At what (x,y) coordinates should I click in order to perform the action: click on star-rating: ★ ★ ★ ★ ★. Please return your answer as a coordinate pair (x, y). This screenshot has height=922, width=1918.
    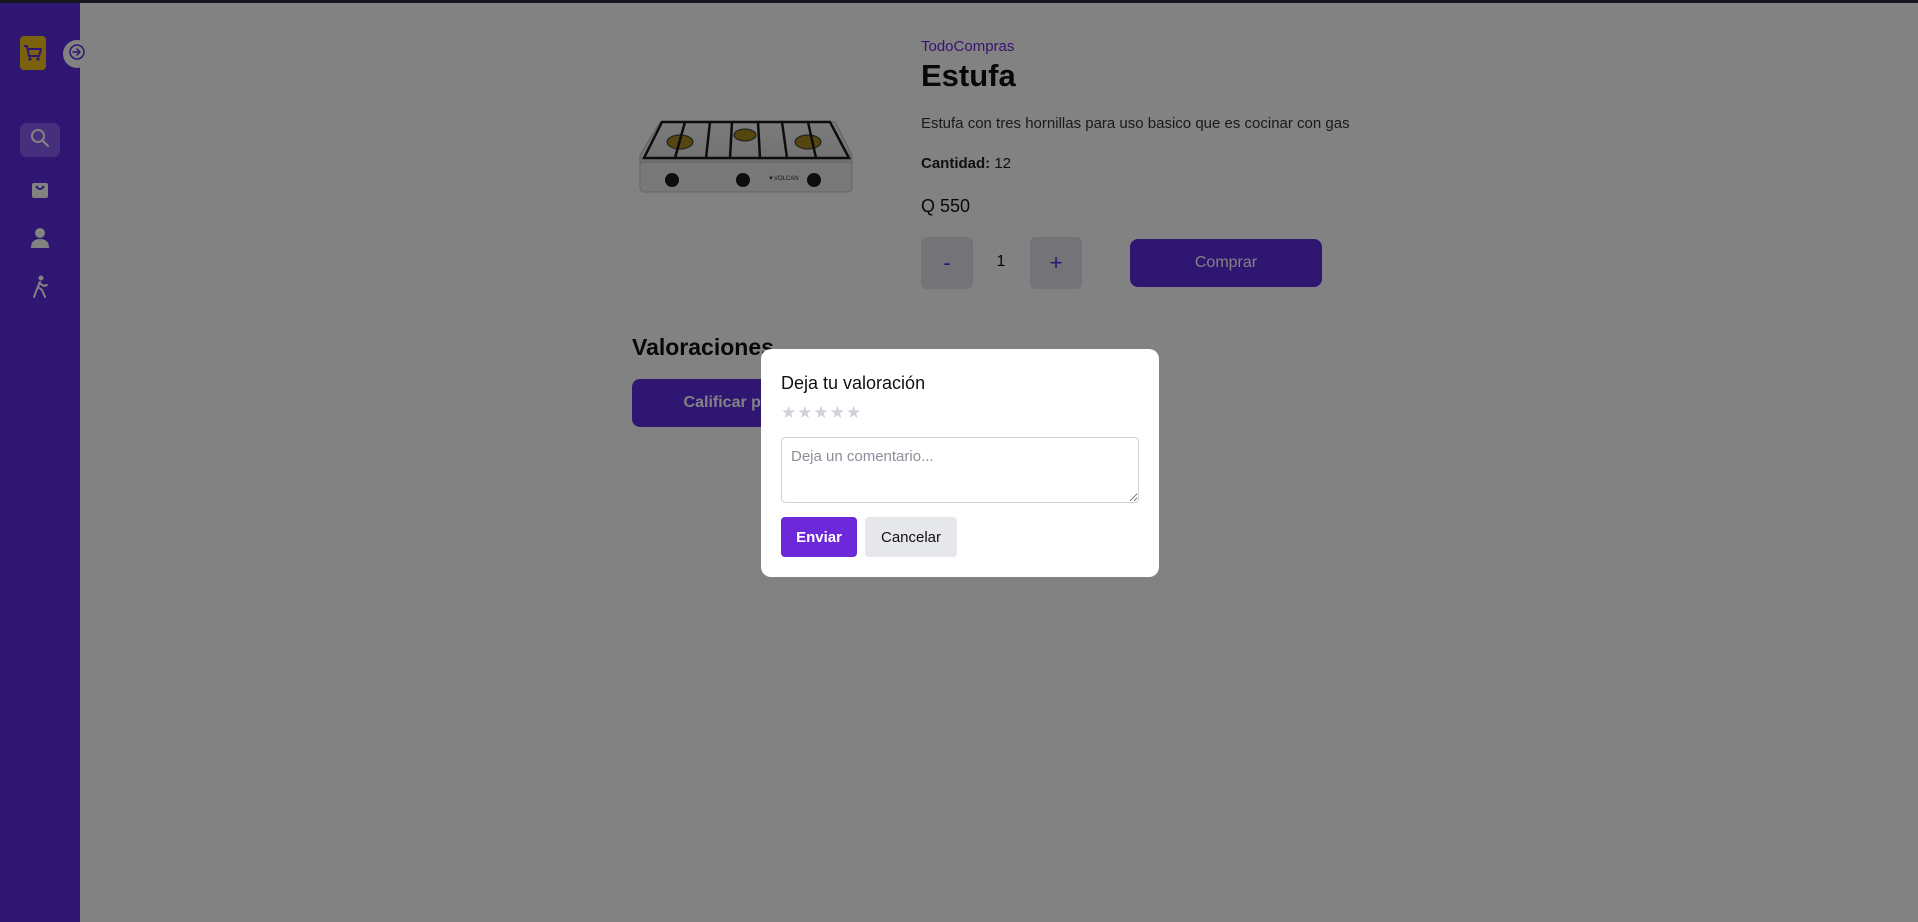
    Looking at the image, I should click on (821, 412).